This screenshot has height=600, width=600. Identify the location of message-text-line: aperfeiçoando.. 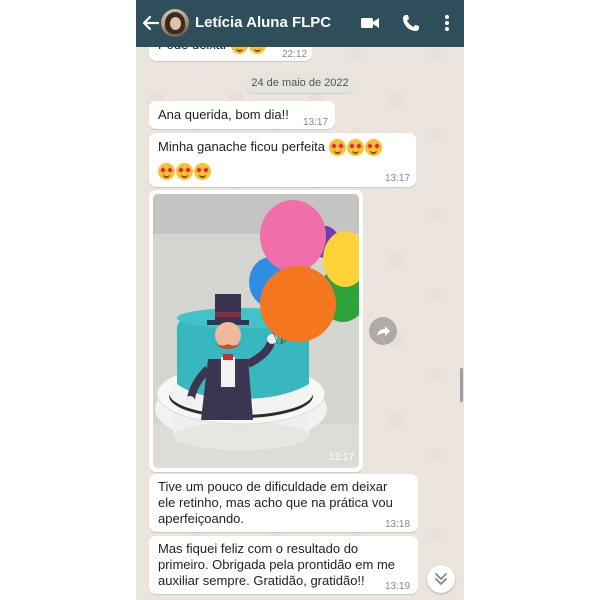
(201, 518).